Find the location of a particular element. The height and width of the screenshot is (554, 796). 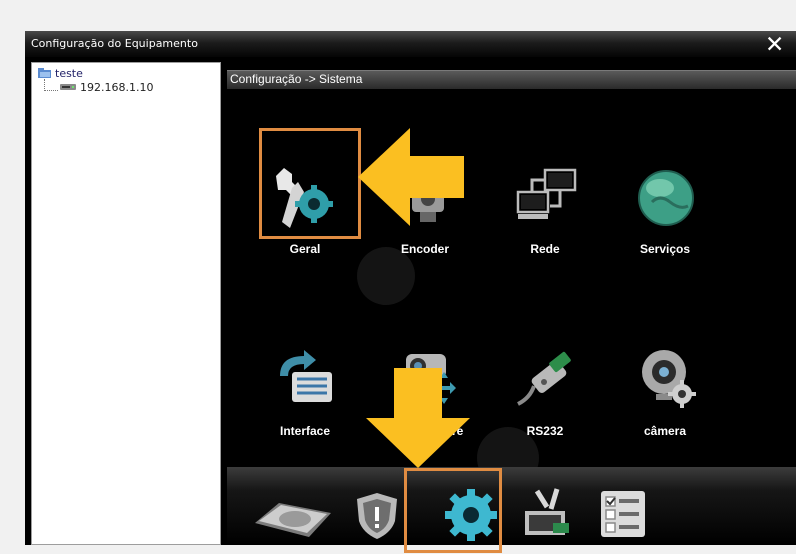

checklist-icon is located at coordinates (623, 514).